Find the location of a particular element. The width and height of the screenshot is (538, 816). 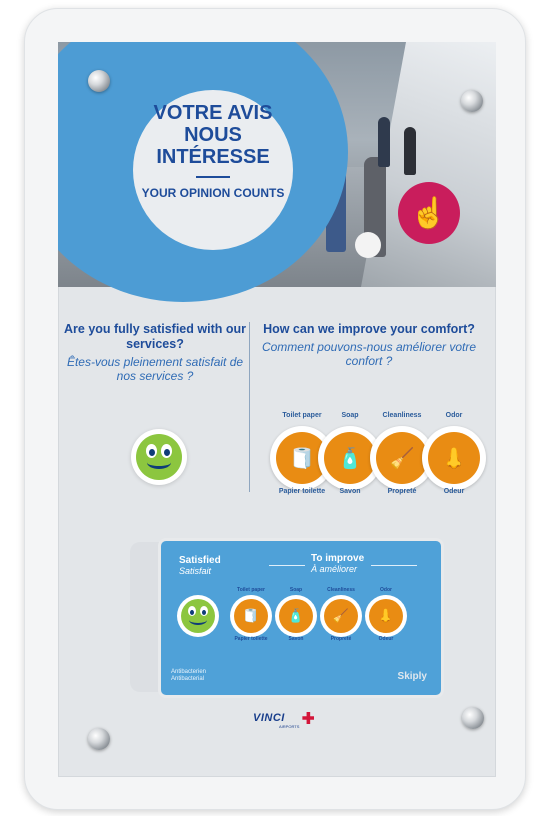

decorative-dot is located at coordinates (368, 245).